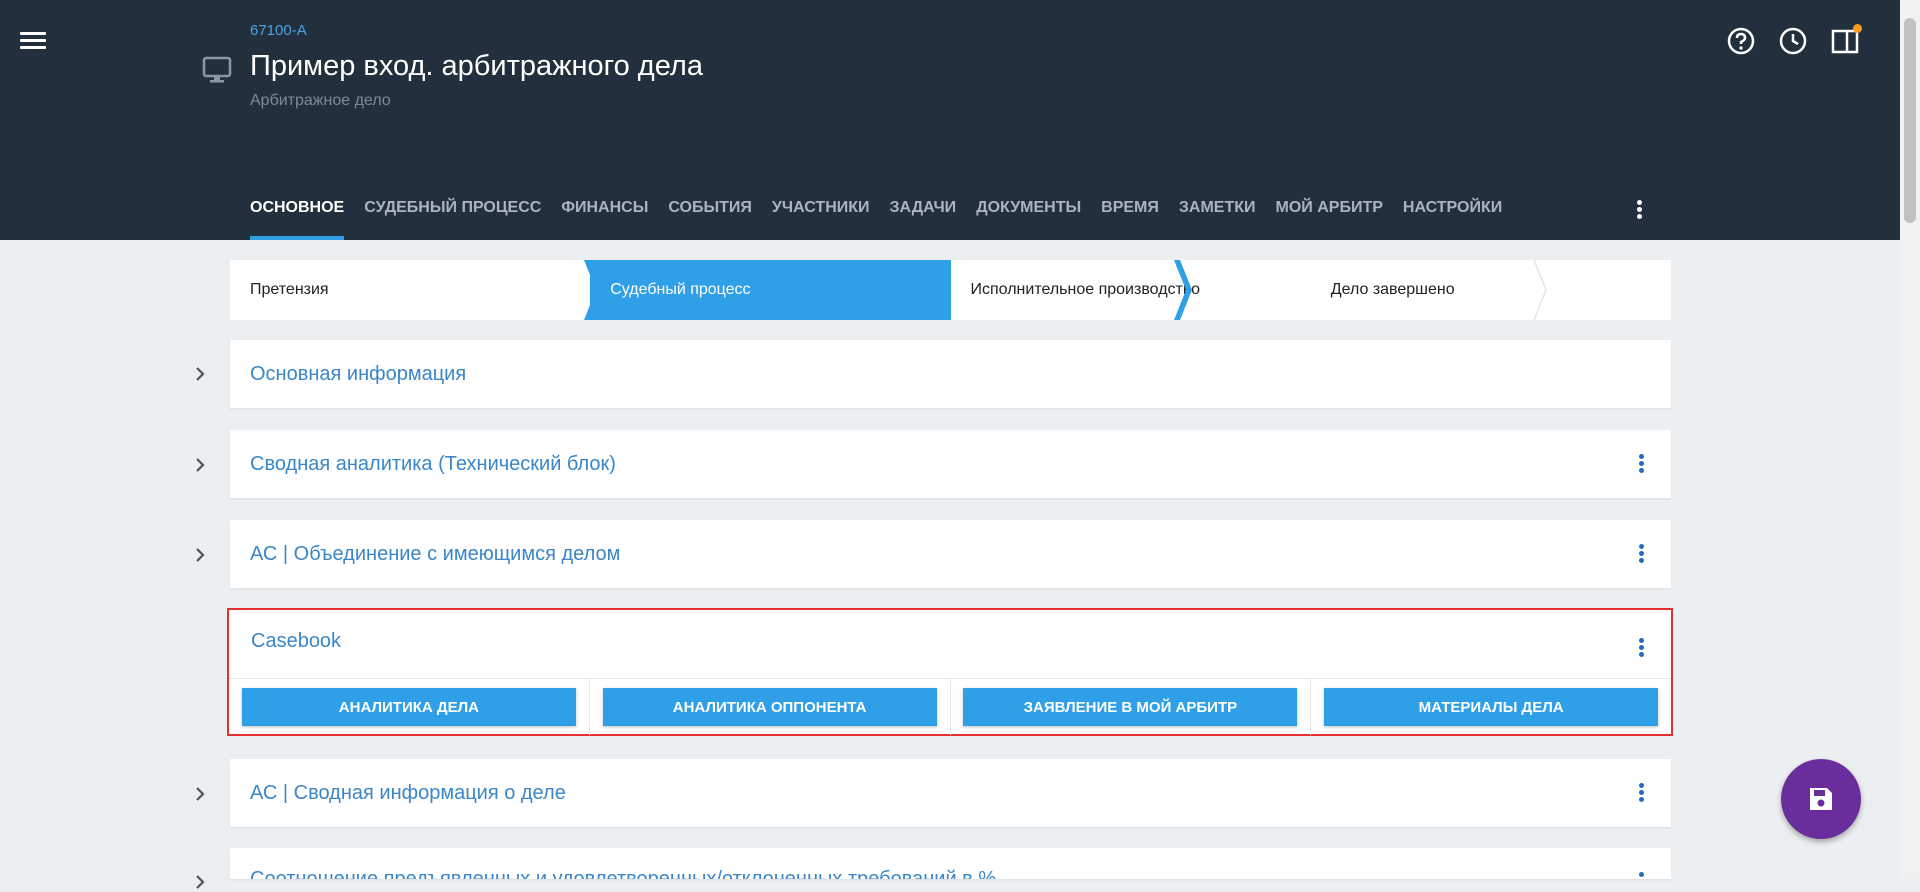 The width and height of the screenshot is (1920, 892). What do you see at coordinates (278, 30) in the screenshot?
I see `case-id: 67100-А` at bounding box center [278, 30].